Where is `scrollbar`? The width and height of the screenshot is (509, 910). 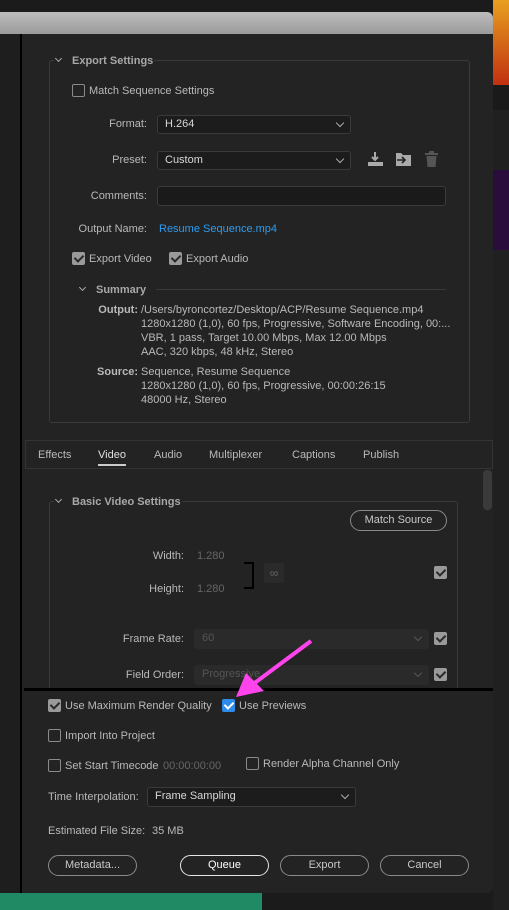 scrollbar is located at coordinates (487, 490).